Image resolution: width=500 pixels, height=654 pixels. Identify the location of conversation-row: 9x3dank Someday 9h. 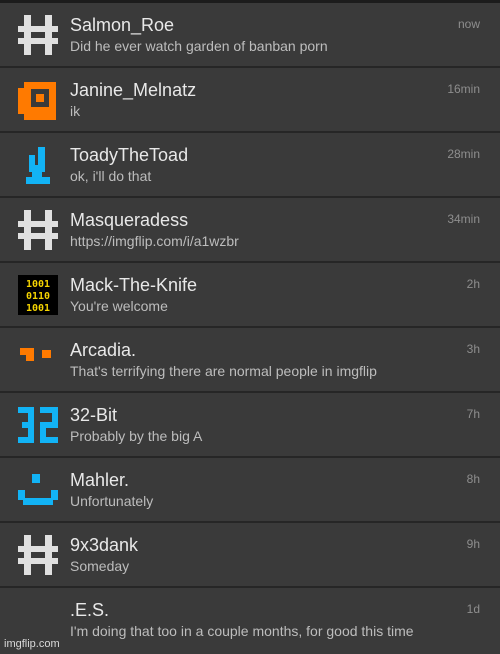
(250, 555).